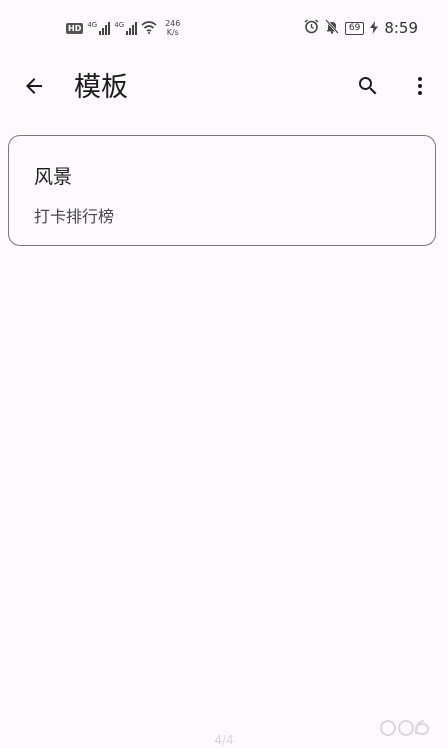  Describe the element at coordinates (311, 28) in the screenshot. I see `alarm-icon` at that location.